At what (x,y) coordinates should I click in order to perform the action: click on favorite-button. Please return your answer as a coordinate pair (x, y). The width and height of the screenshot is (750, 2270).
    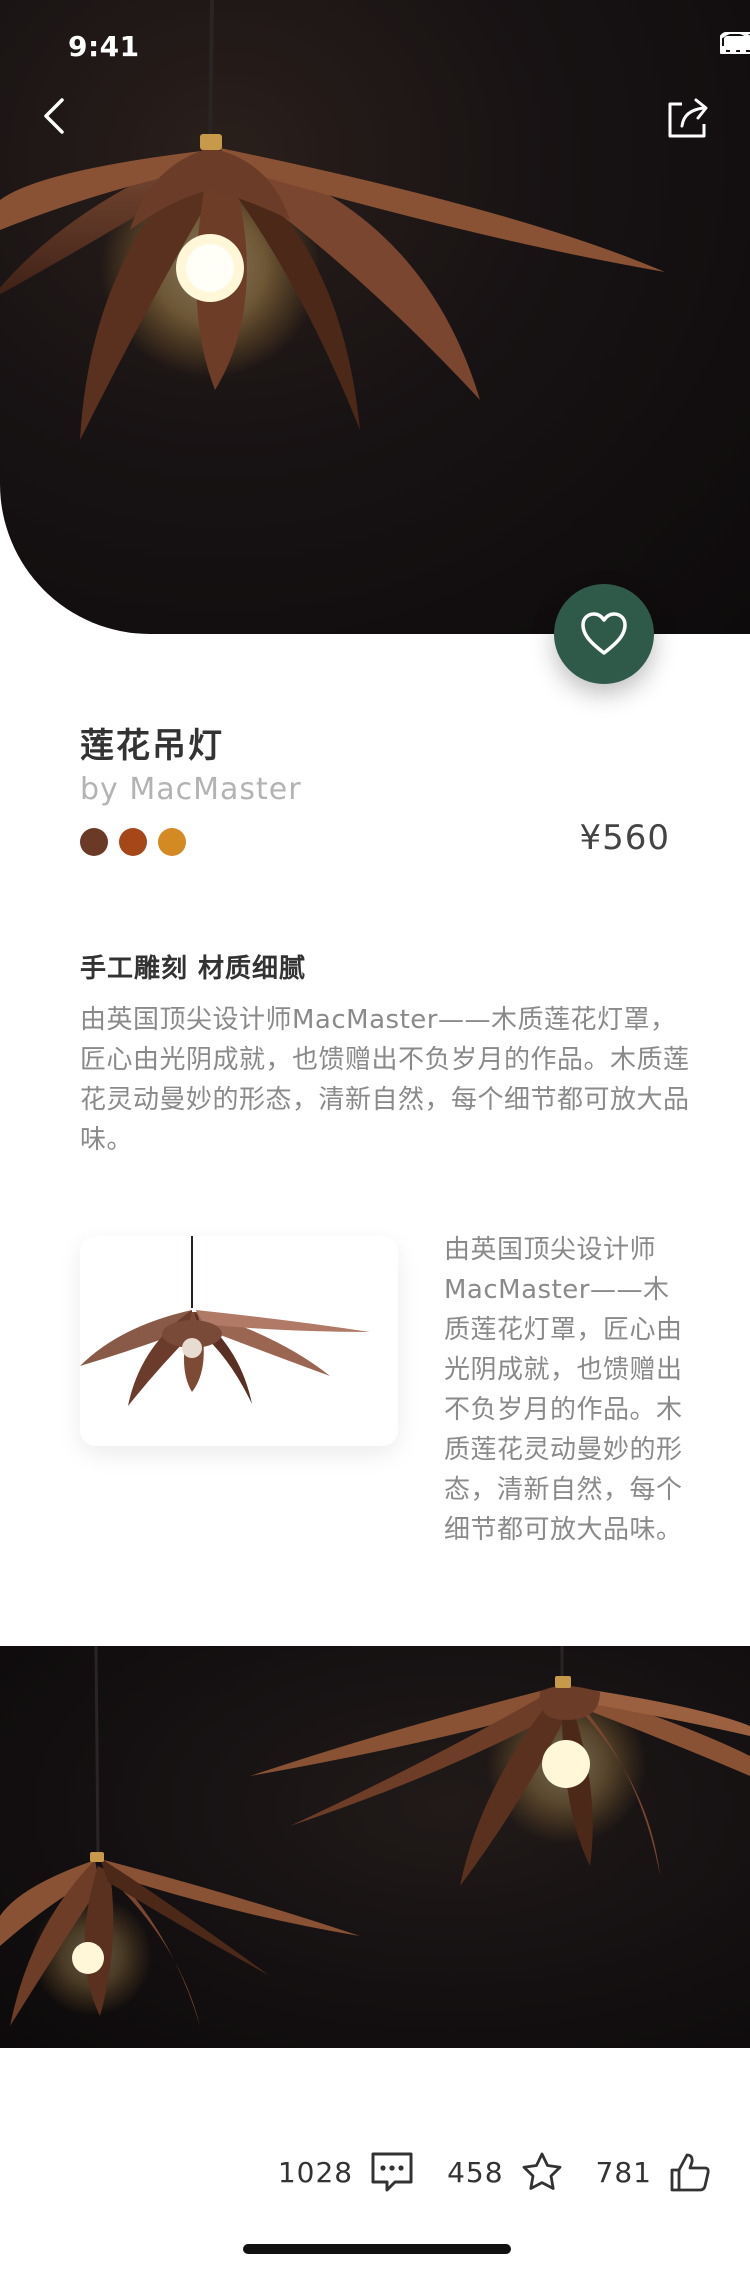
    Looking at the image, I should click on (604, 634).